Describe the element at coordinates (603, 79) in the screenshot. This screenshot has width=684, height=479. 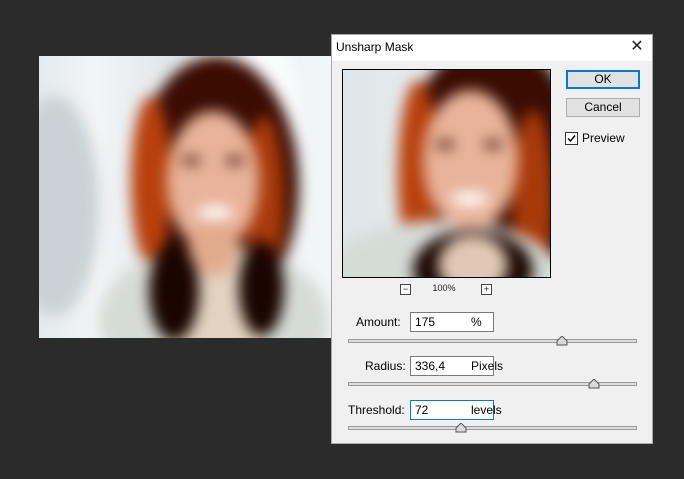
I see `ok-button: OK` at that location.